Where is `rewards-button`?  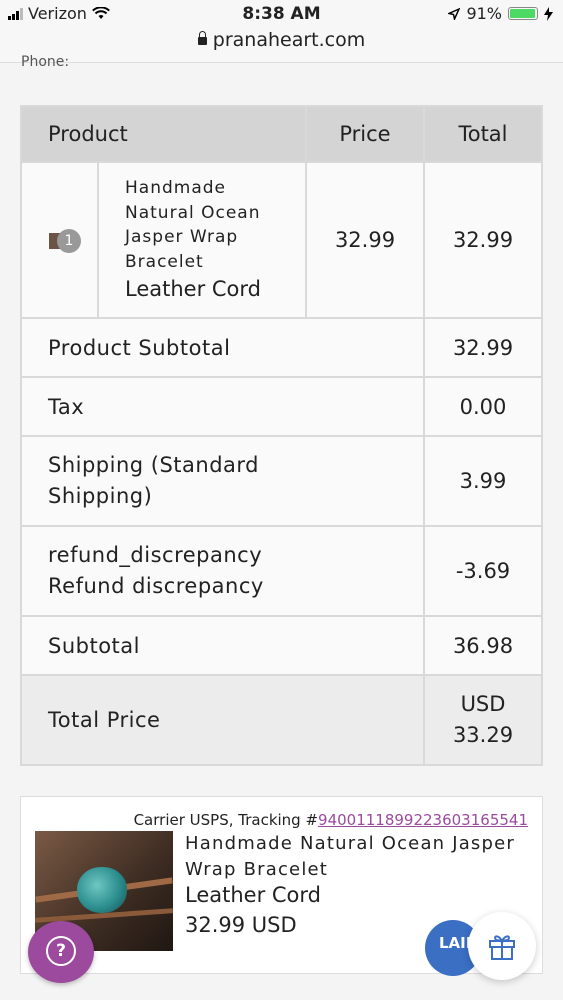
rewards-button is located at coordinates (502, 946).